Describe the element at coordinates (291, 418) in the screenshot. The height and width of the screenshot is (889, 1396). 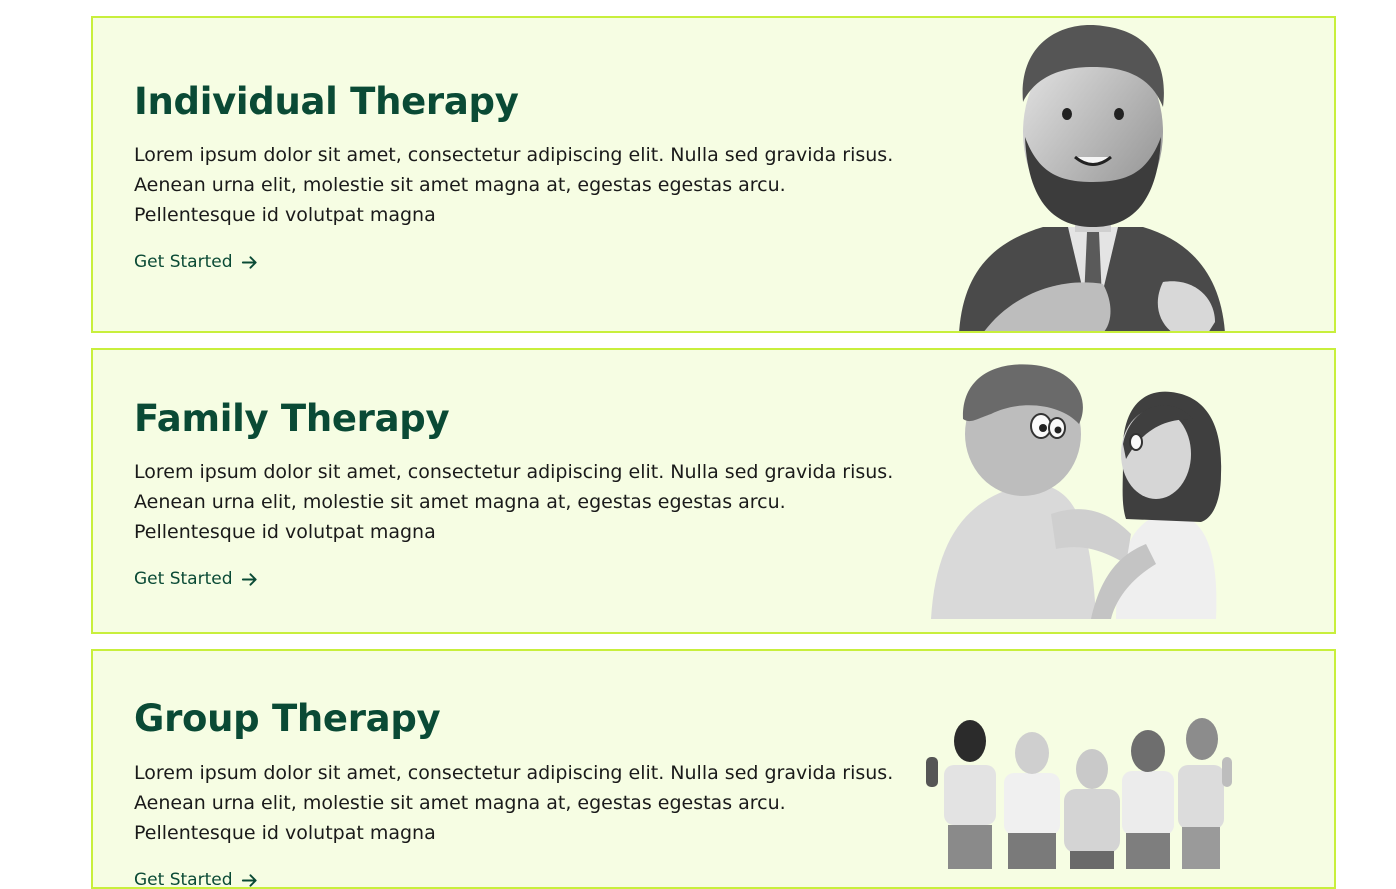
I see `card-title: Family Therapy` at that location.